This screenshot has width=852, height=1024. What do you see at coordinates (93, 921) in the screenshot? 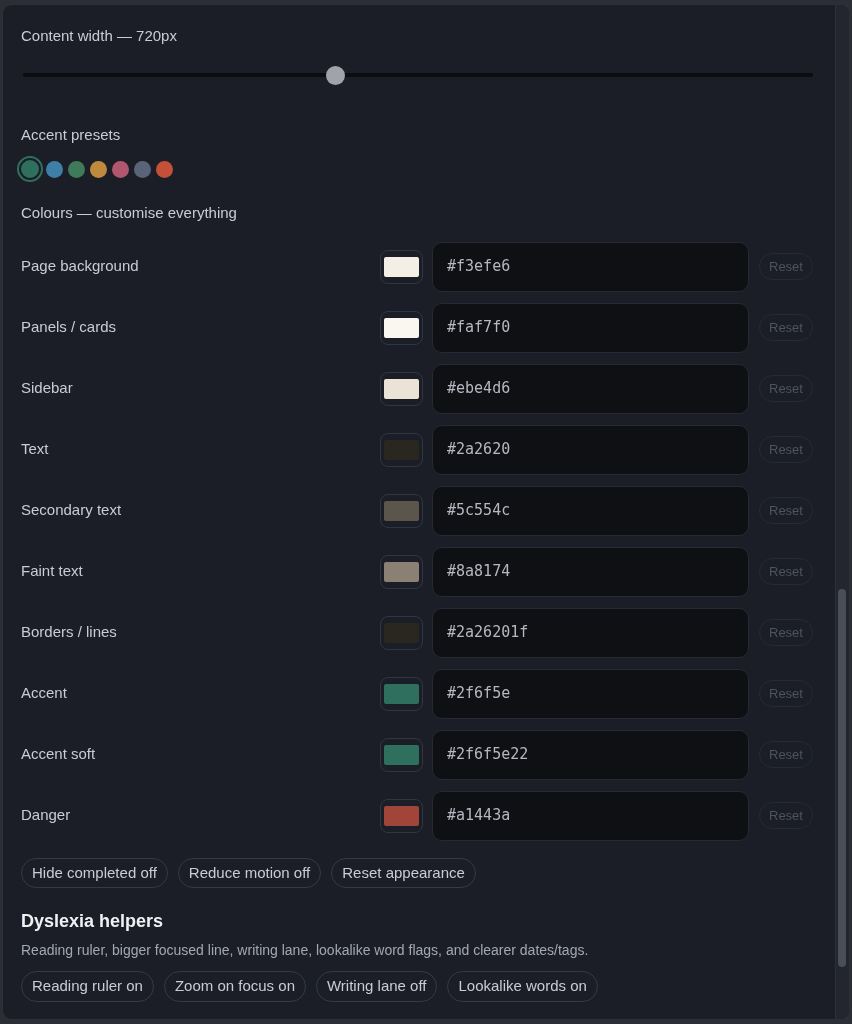
I see `section-heading: Dyslexia helpers` at bounding box center [93, 921].